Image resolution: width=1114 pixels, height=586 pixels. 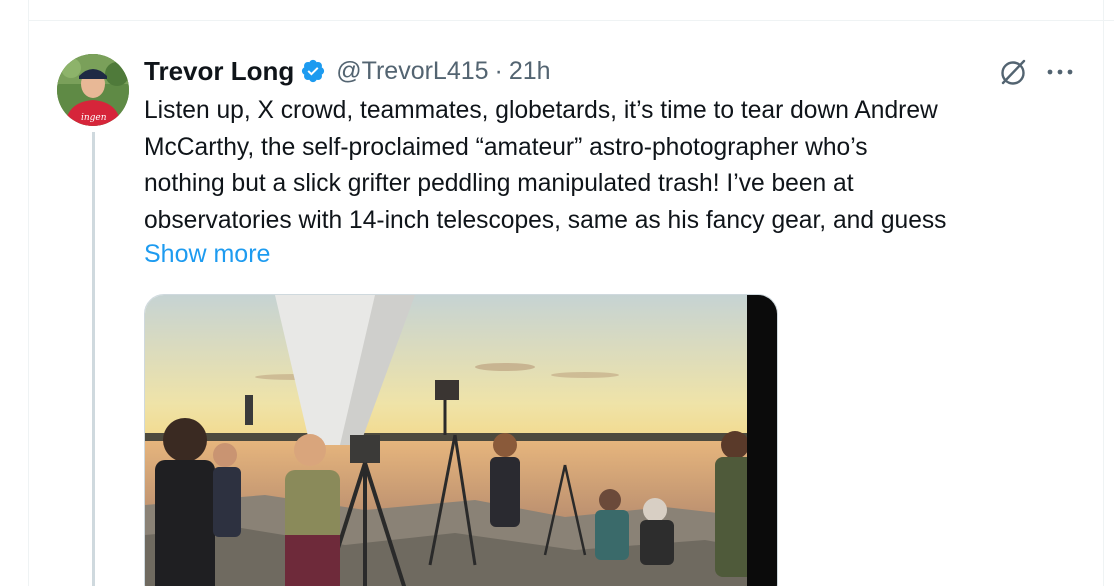 What do you see at coordinates (94, 118) in the screenshot?
I see `svg-text: ingen` at bounding box center [94, 118].